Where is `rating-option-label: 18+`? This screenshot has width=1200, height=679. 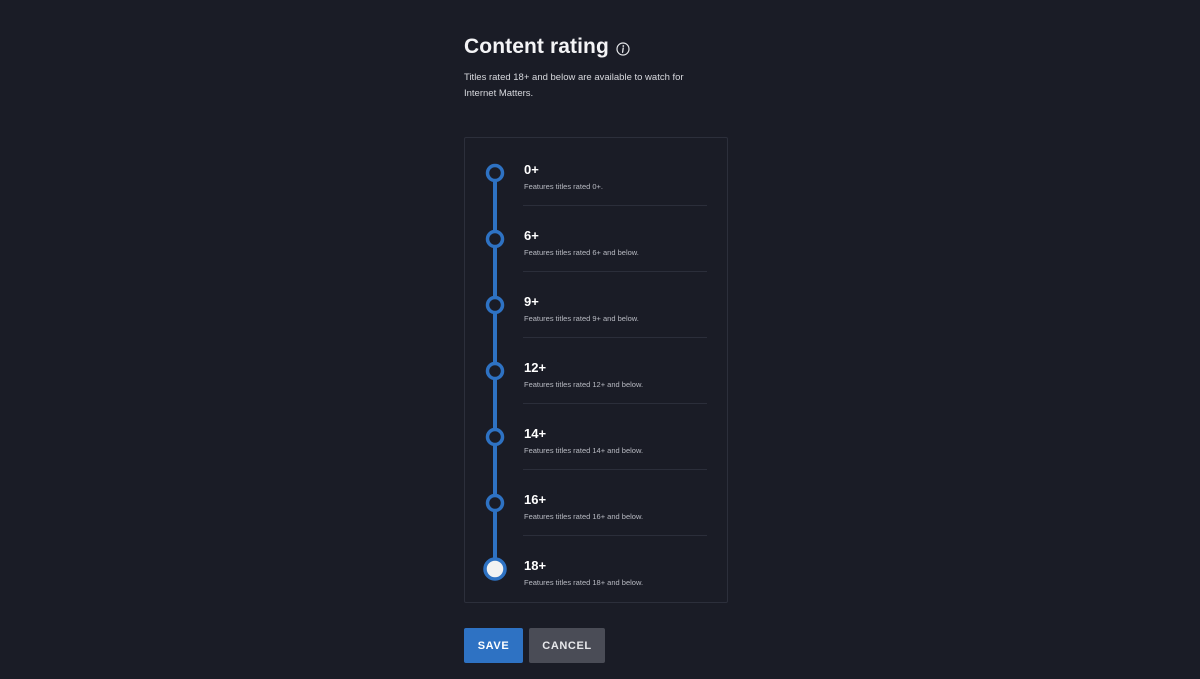
rating-option-label: 18+ is located at coordinates (535, 565).